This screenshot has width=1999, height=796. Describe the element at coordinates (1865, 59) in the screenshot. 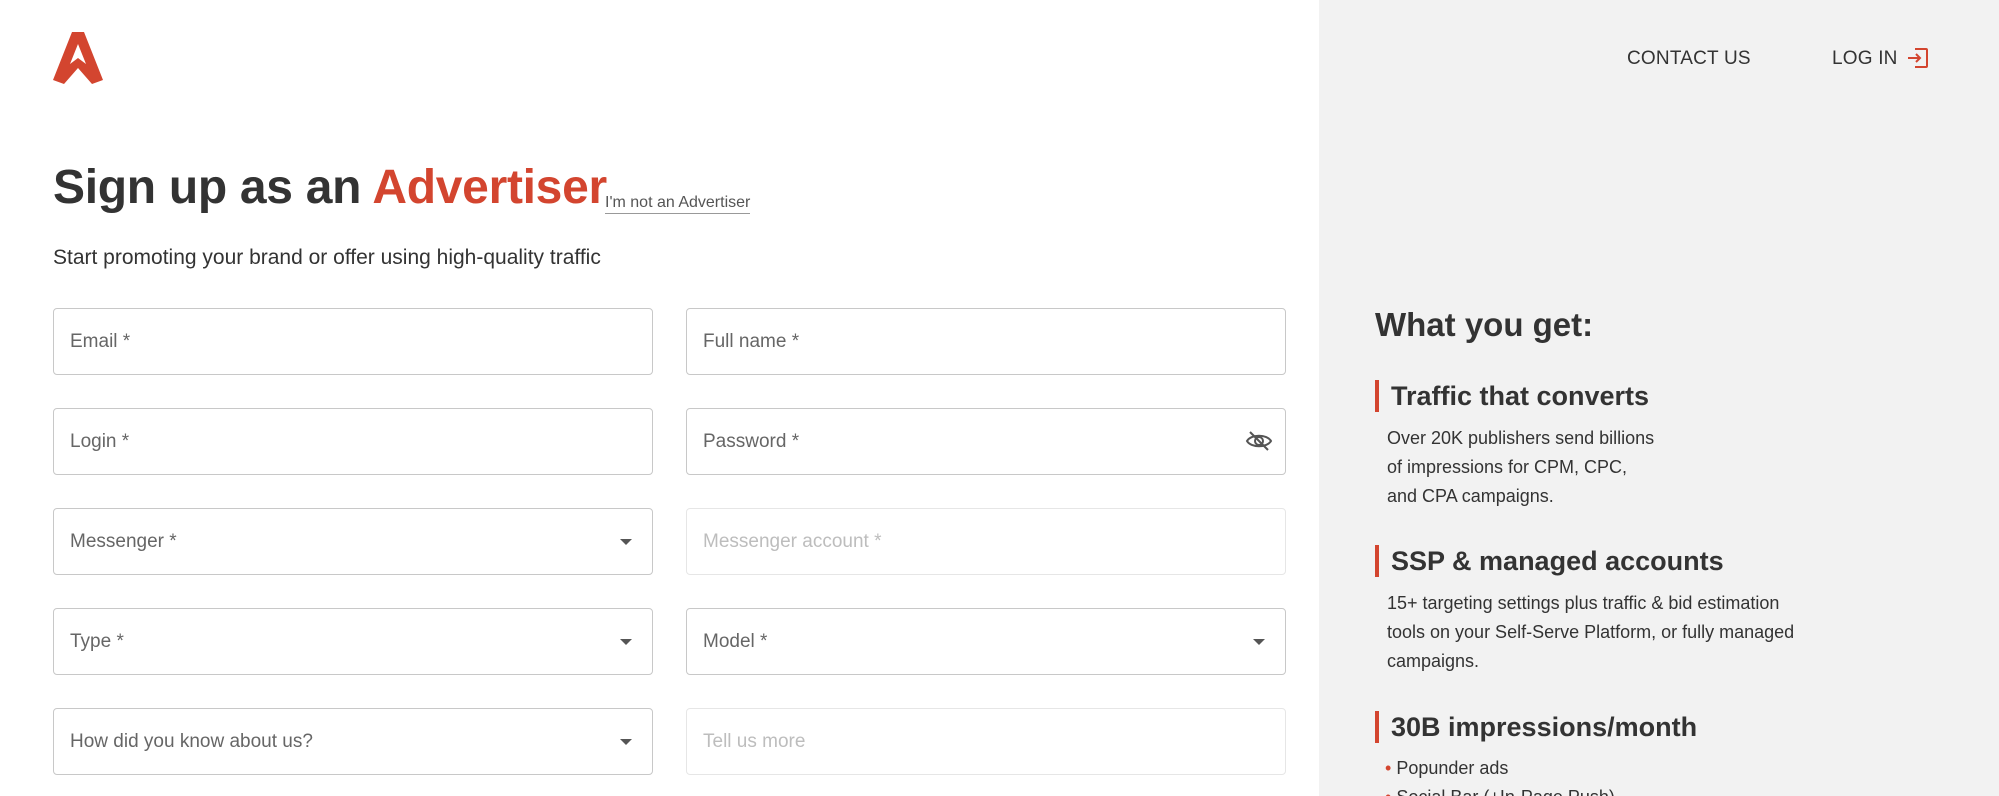

I see `log-in-link: LOG IN` at that location.